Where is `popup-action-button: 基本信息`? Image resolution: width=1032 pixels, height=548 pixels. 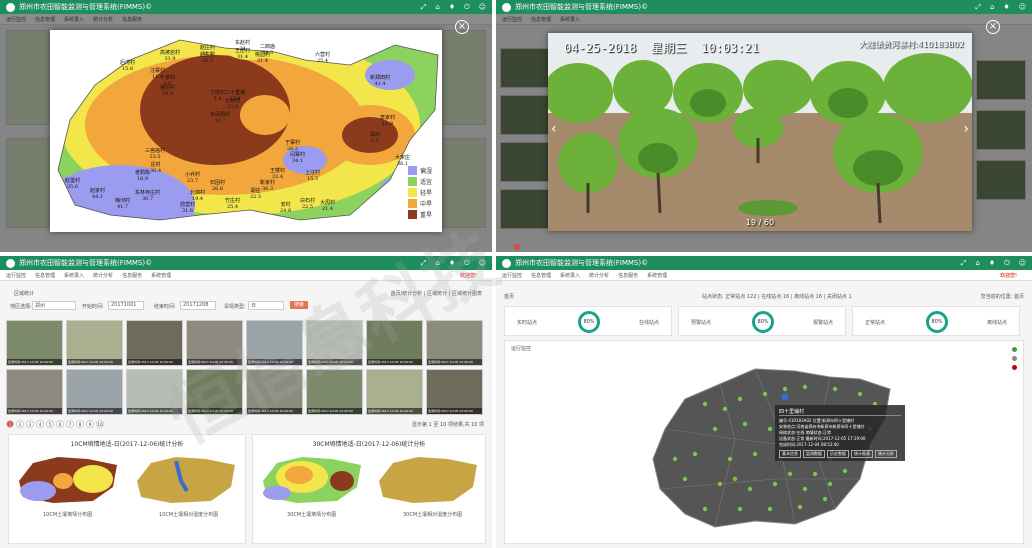 popup-action-button: 基本信息 is located at coordinates (790, 454).